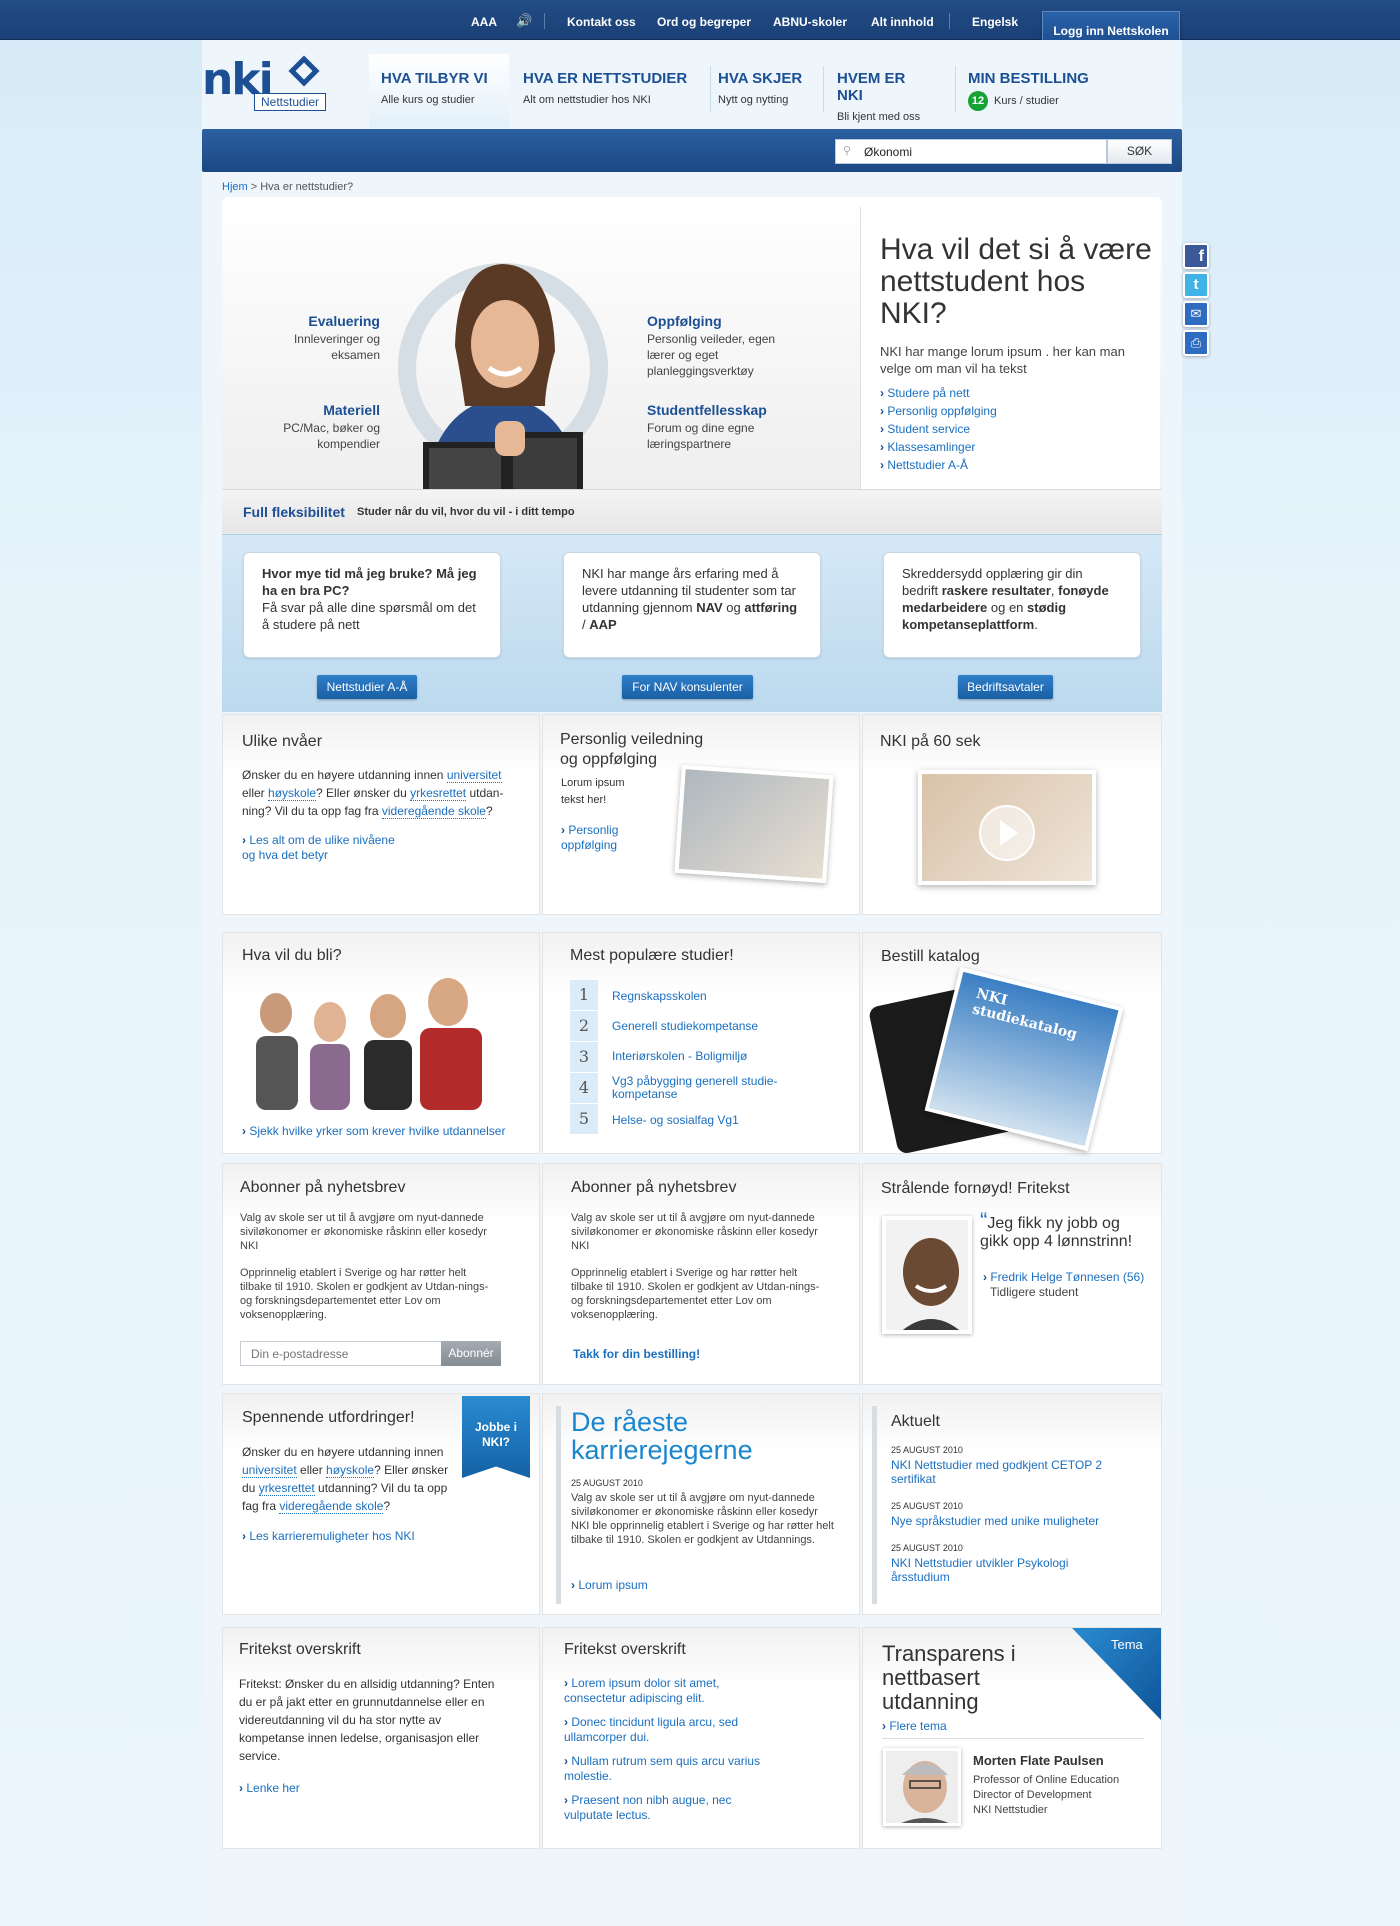  What do you see at coordinates (1001, 1521) in the screenshot?
I see `news-link: Nye språkstudier med unike muligheter` at bounding box center [1001, 1521].